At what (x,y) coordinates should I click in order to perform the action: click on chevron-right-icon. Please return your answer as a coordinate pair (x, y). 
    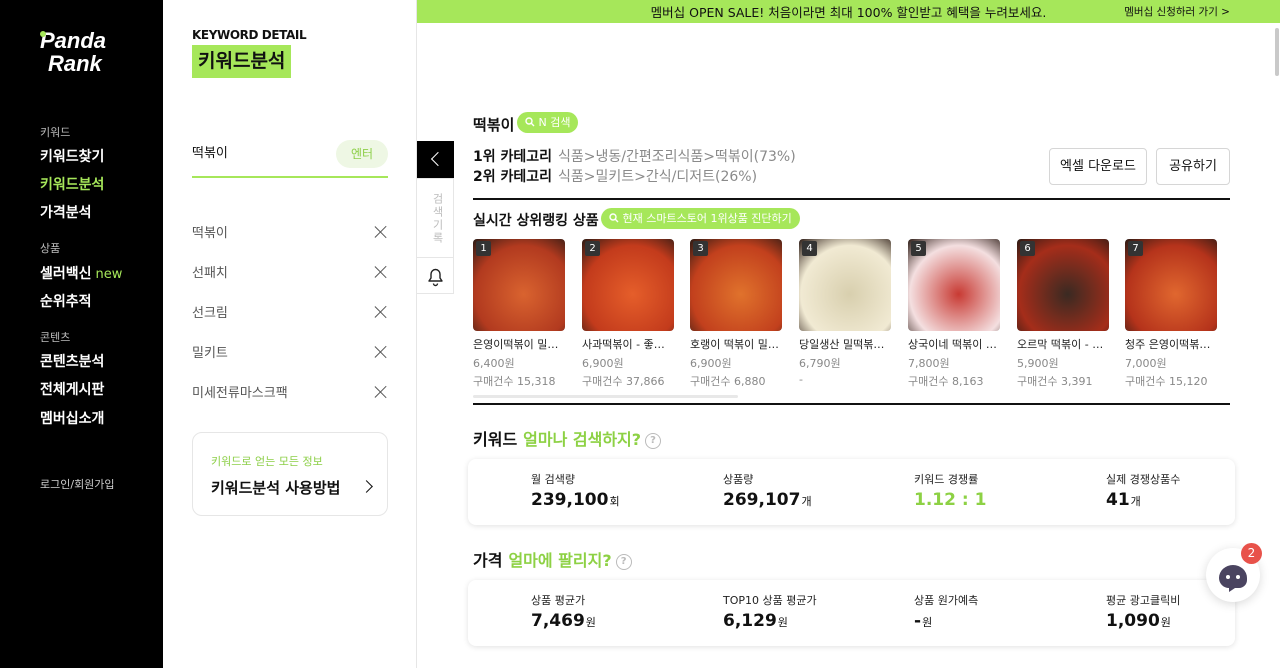
    Looking at the image, I should click on (366, 486).